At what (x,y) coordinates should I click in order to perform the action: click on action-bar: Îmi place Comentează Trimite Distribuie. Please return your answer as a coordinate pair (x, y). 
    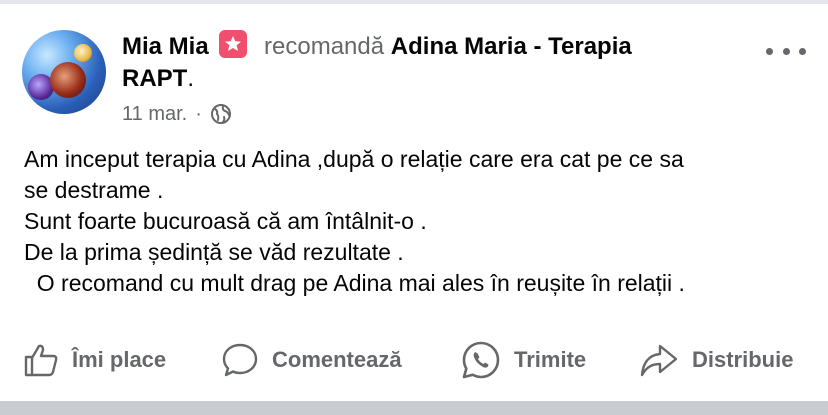
    Looking at the image, I should click on (414, 360).